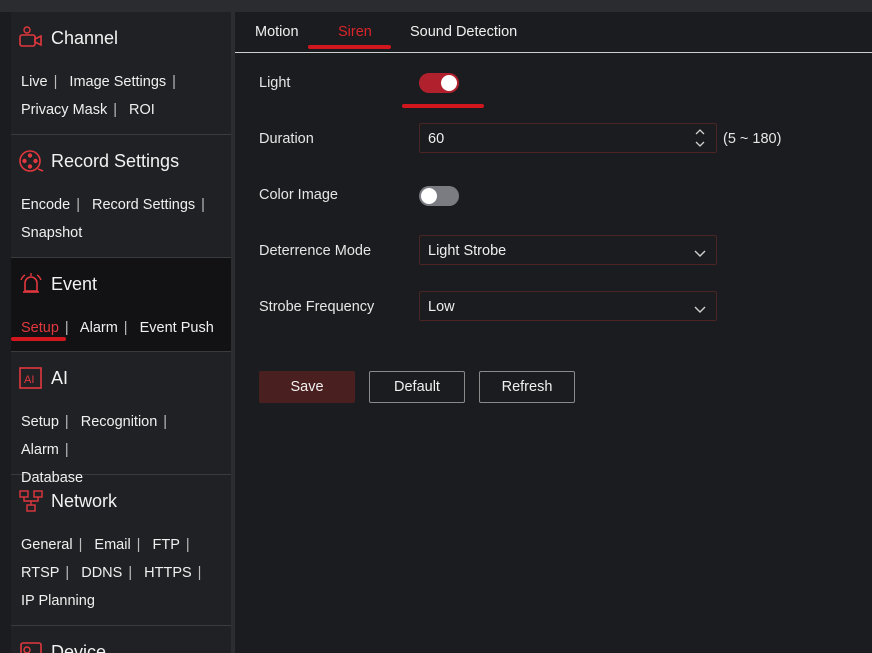 The width and height of the screenshot is (872, 653). Describe the element at coordinates (113, 219) in the screenshot. I see `sidebar-links: Encode | Record Settings | Snapshot` at that location.